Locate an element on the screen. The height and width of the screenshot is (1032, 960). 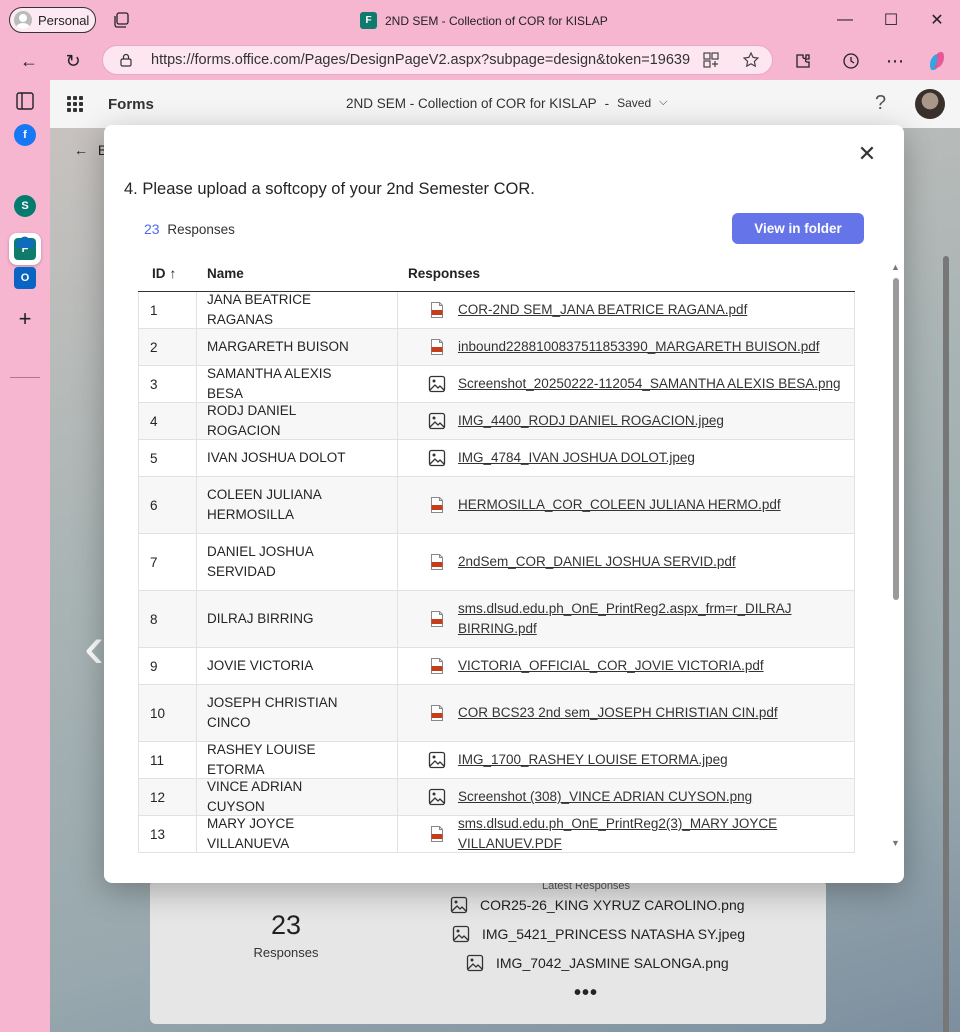
row-name-text: JANA BEATRICE RAGANAS is located at coordinates (259, 309).